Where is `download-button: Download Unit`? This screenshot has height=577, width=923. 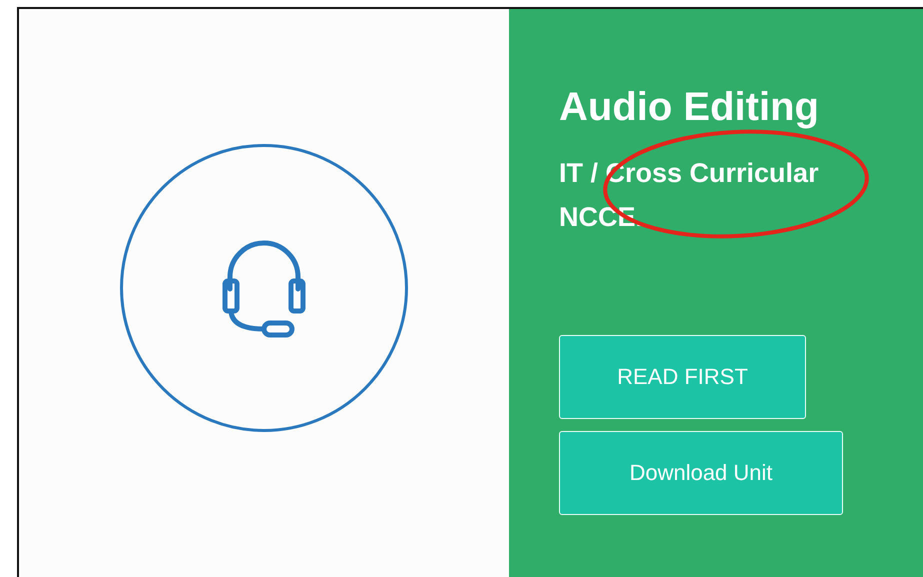 download-button: Download Unit is located at coordinates (701, 473).